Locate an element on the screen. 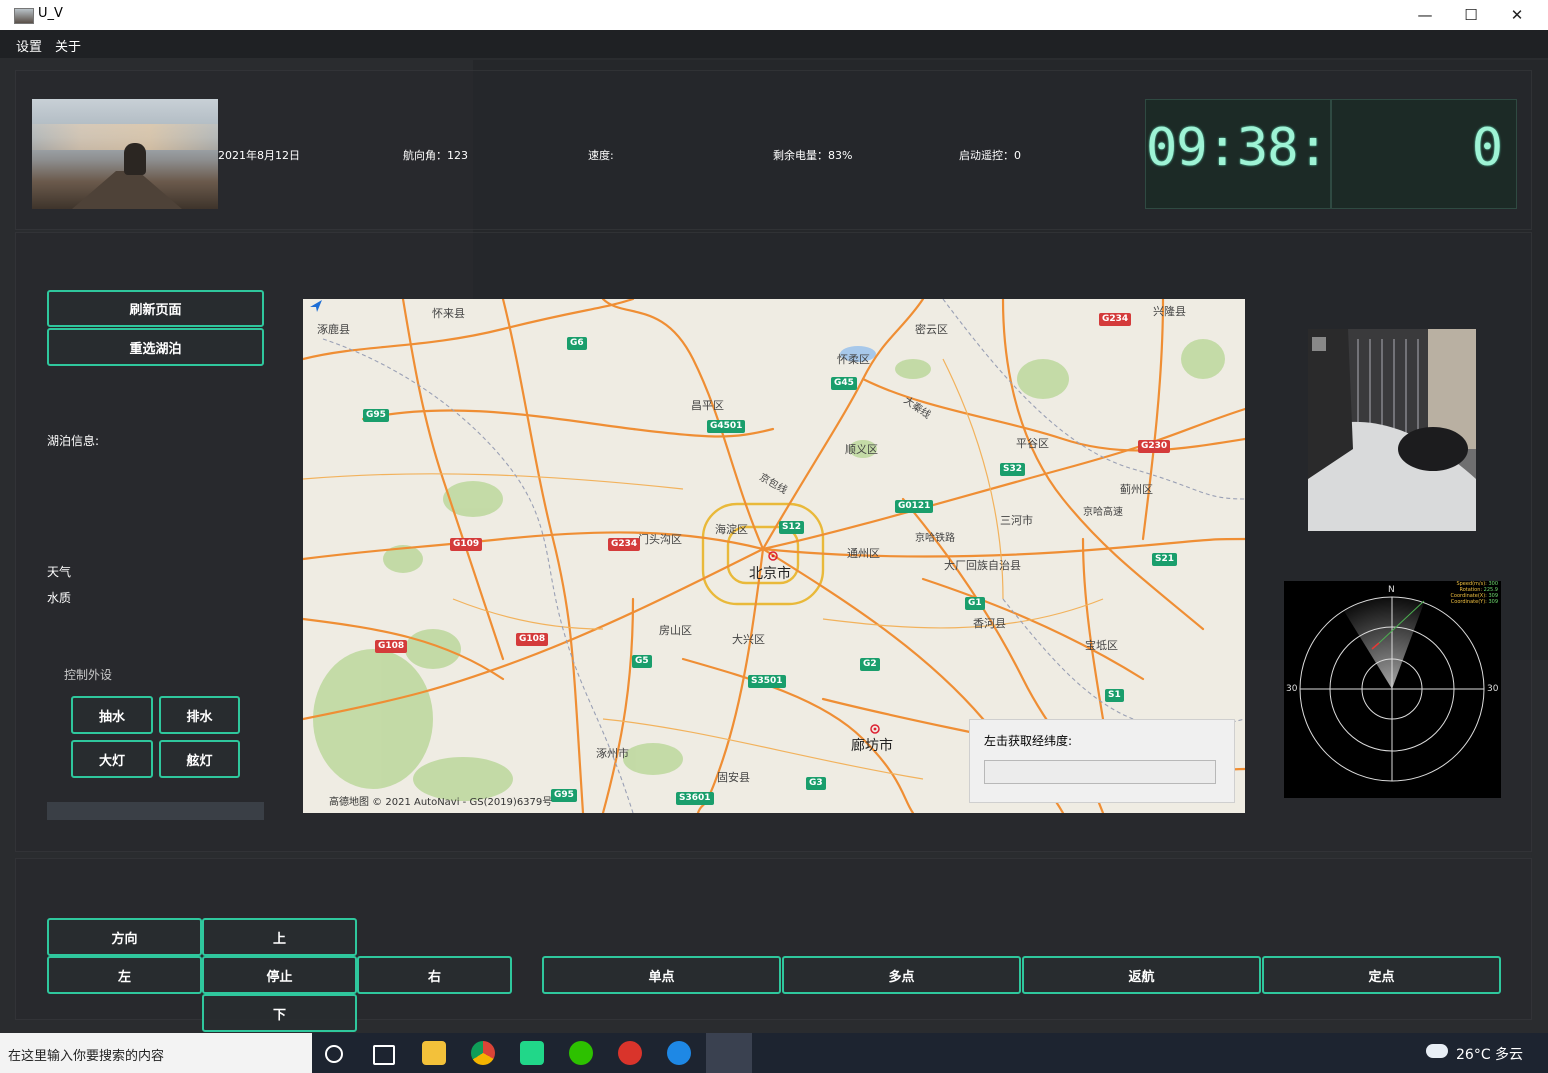 The image size is (1548, 1073). up-button: 上 is located at coordinates (279, 937).